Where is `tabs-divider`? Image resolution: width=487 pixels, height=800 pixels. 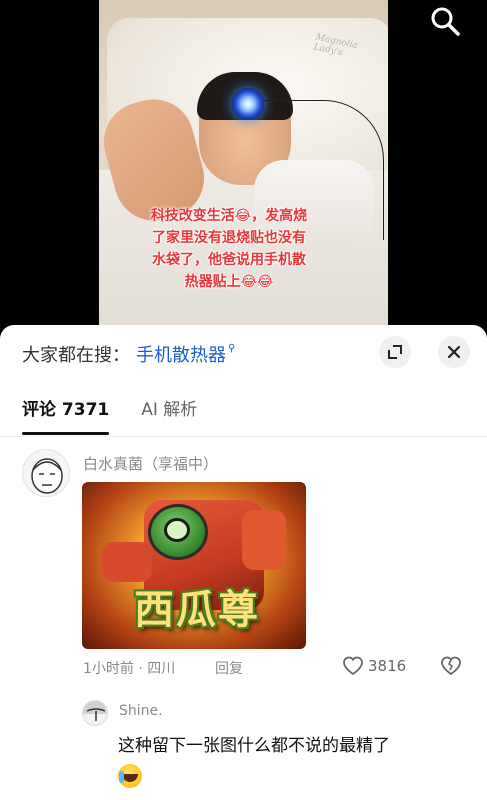
tabs-divider is located at coordinates (243, 436).